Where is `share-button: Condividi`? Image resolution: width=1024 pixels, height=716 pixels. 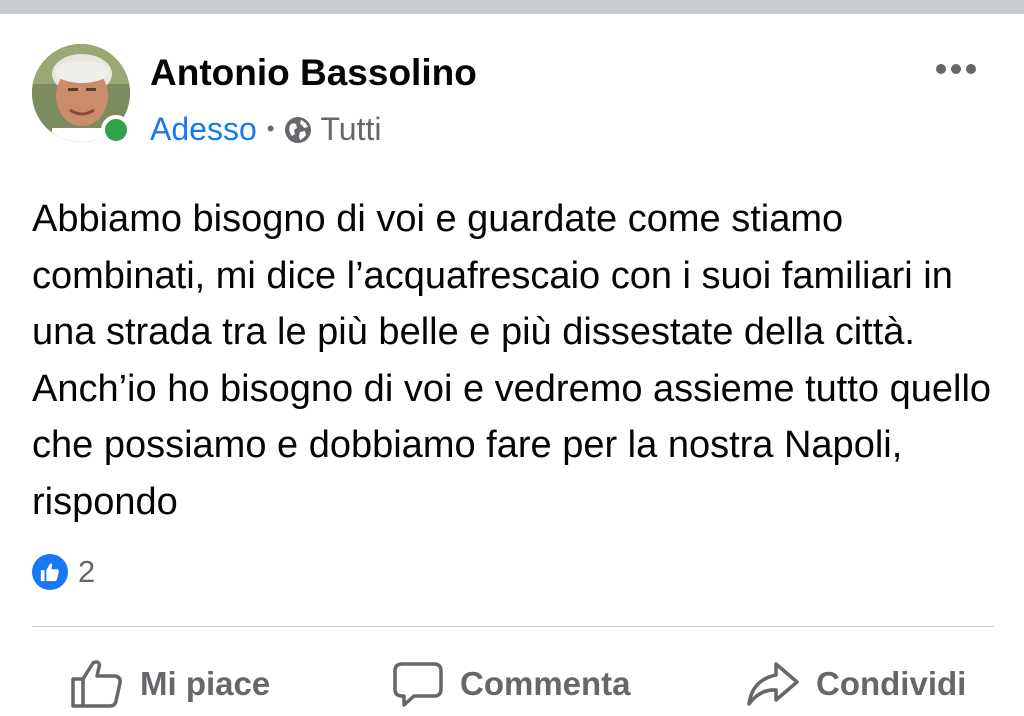 share-button: Condividi is located at coordinates (856, 684).